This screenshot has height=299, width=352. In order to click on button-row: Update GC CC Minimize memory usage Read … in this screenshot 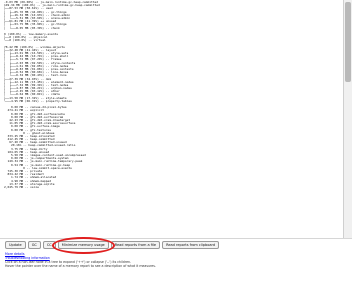, I will do `click(112, 245)`.